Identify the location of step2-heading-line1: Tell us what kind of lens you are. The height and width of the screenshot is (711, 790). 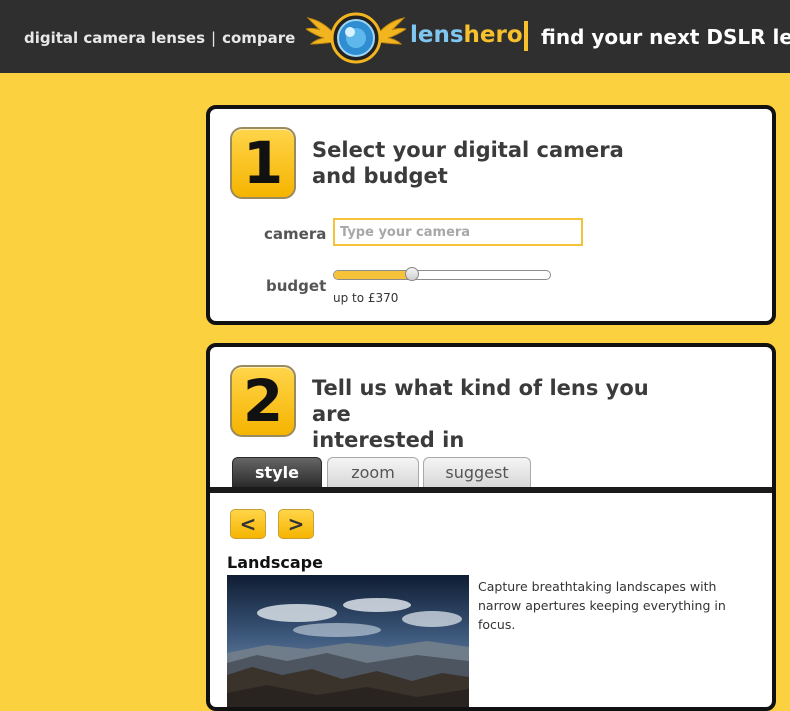
(480, 401).